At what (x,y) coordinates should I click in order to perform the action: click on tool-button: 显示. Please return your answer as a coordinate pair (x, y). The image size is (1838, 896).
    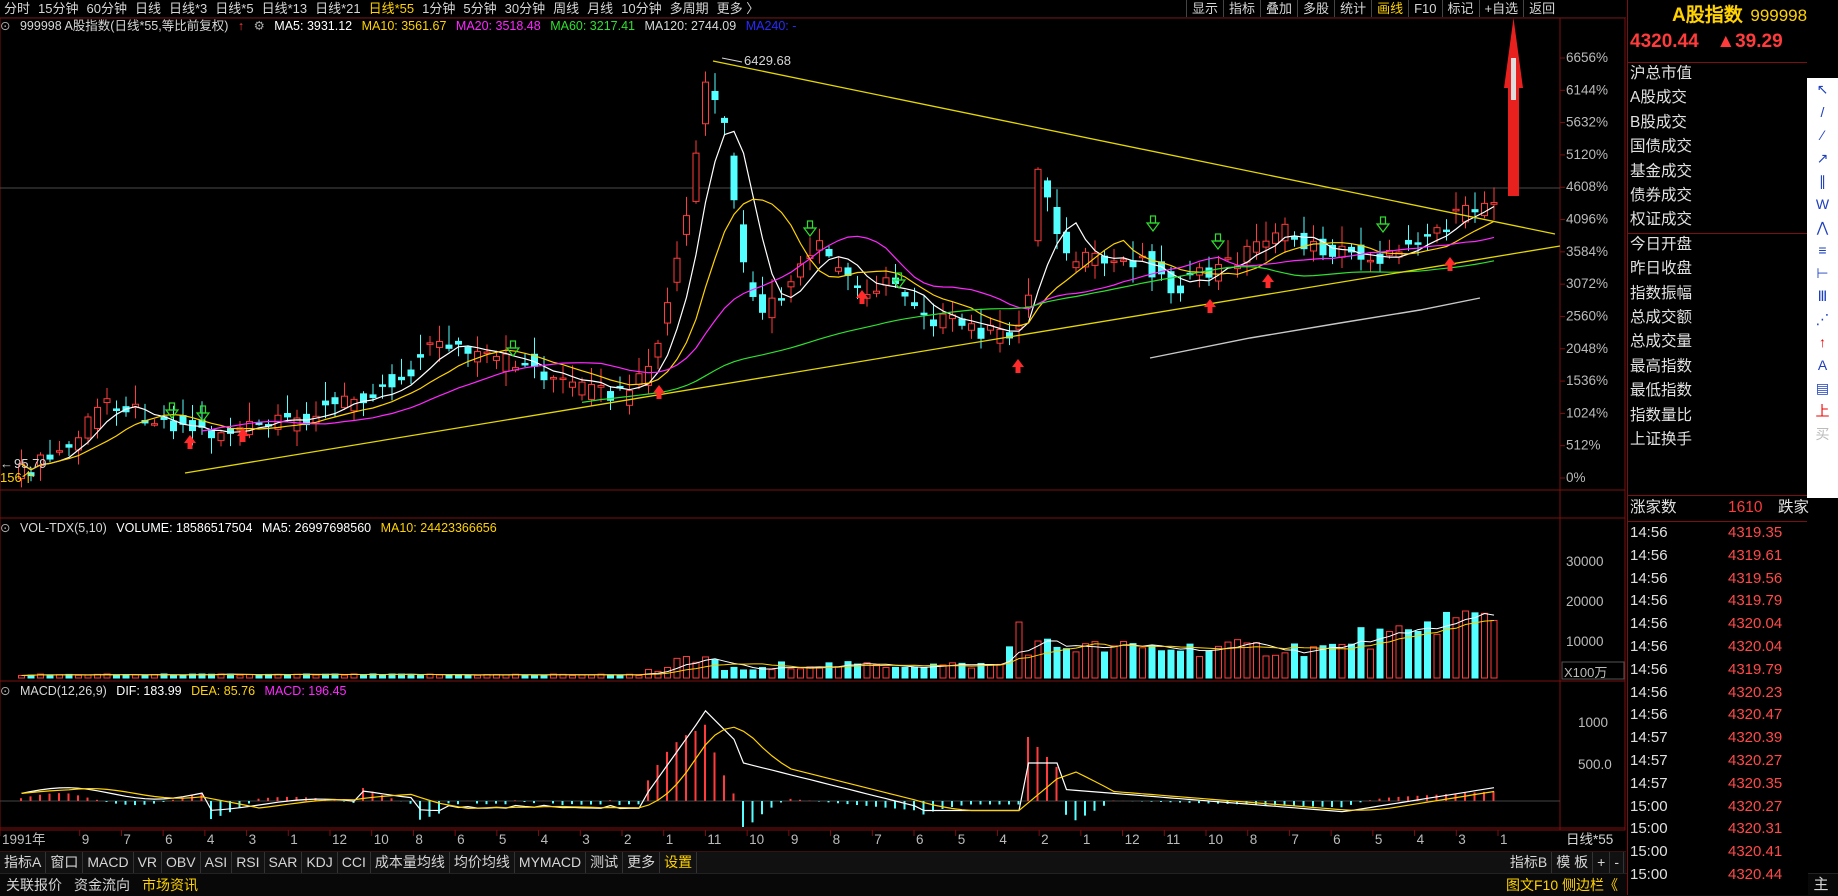
    Looking at the image, I should click on (1204, 8).